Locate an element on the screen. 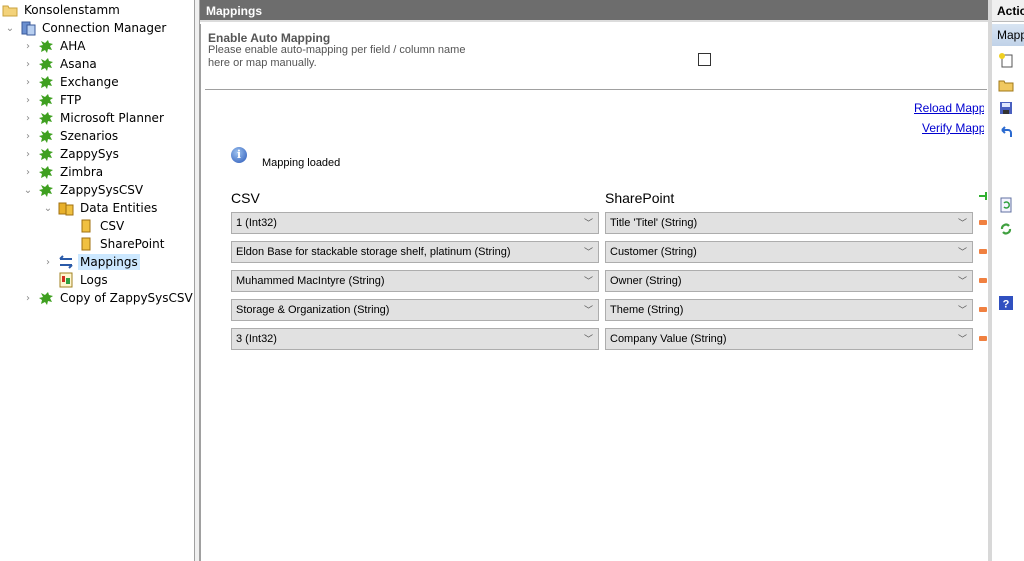 The width and height of the screenshot is (1024, 561). tree-item-data-entities: ⌄ Data Entities is located at coordinates (100, 208).